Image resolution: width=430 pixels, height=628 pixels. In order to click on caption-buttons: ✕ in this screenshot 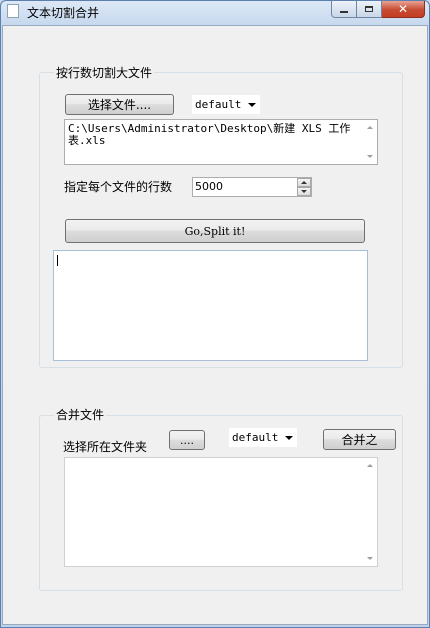, I will do `click(378, 10)`.